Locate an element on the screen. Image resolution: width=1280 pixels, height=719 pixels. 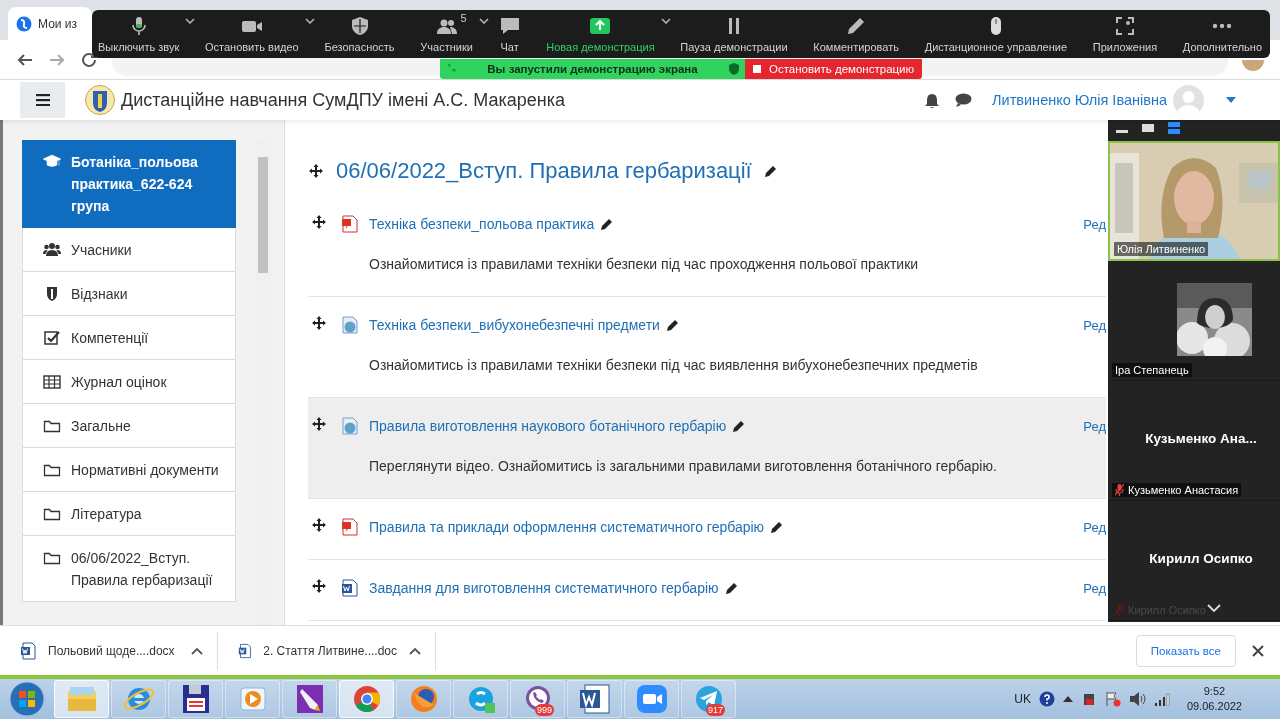
caret-icon is located at coordinates (1231, 100).